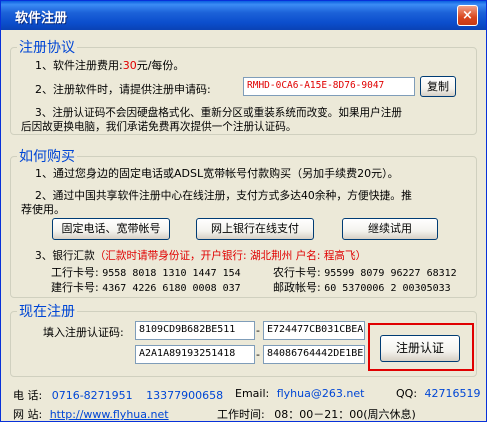  I want to click on agreement-line2: 2、注册软件时，请提供注册申请码:, so click(123, 89).